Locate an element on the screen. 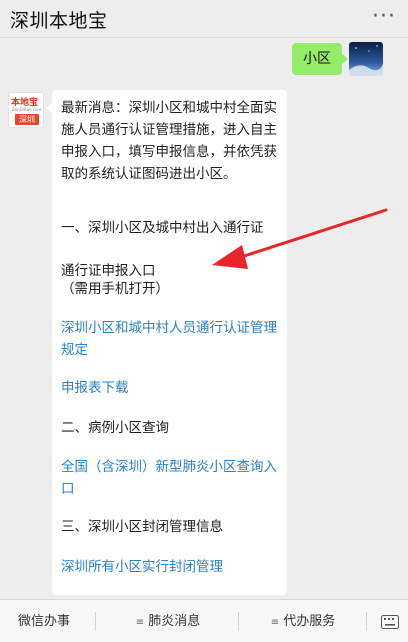 The width and height of the screenshot is (408, 642). menu-label: 代办服务 is located at coordinates (309, 621).